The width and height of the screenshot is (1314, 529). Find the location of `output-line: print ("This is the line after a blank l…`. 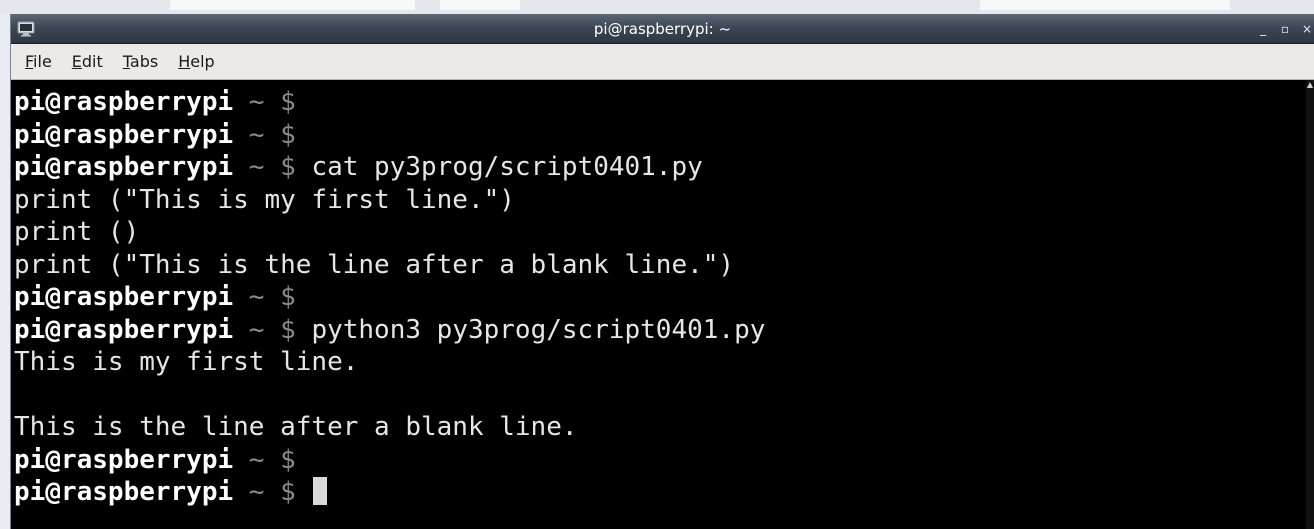

output-line: print ("This is the line after a blank l… is located at coordinates (664, 265).